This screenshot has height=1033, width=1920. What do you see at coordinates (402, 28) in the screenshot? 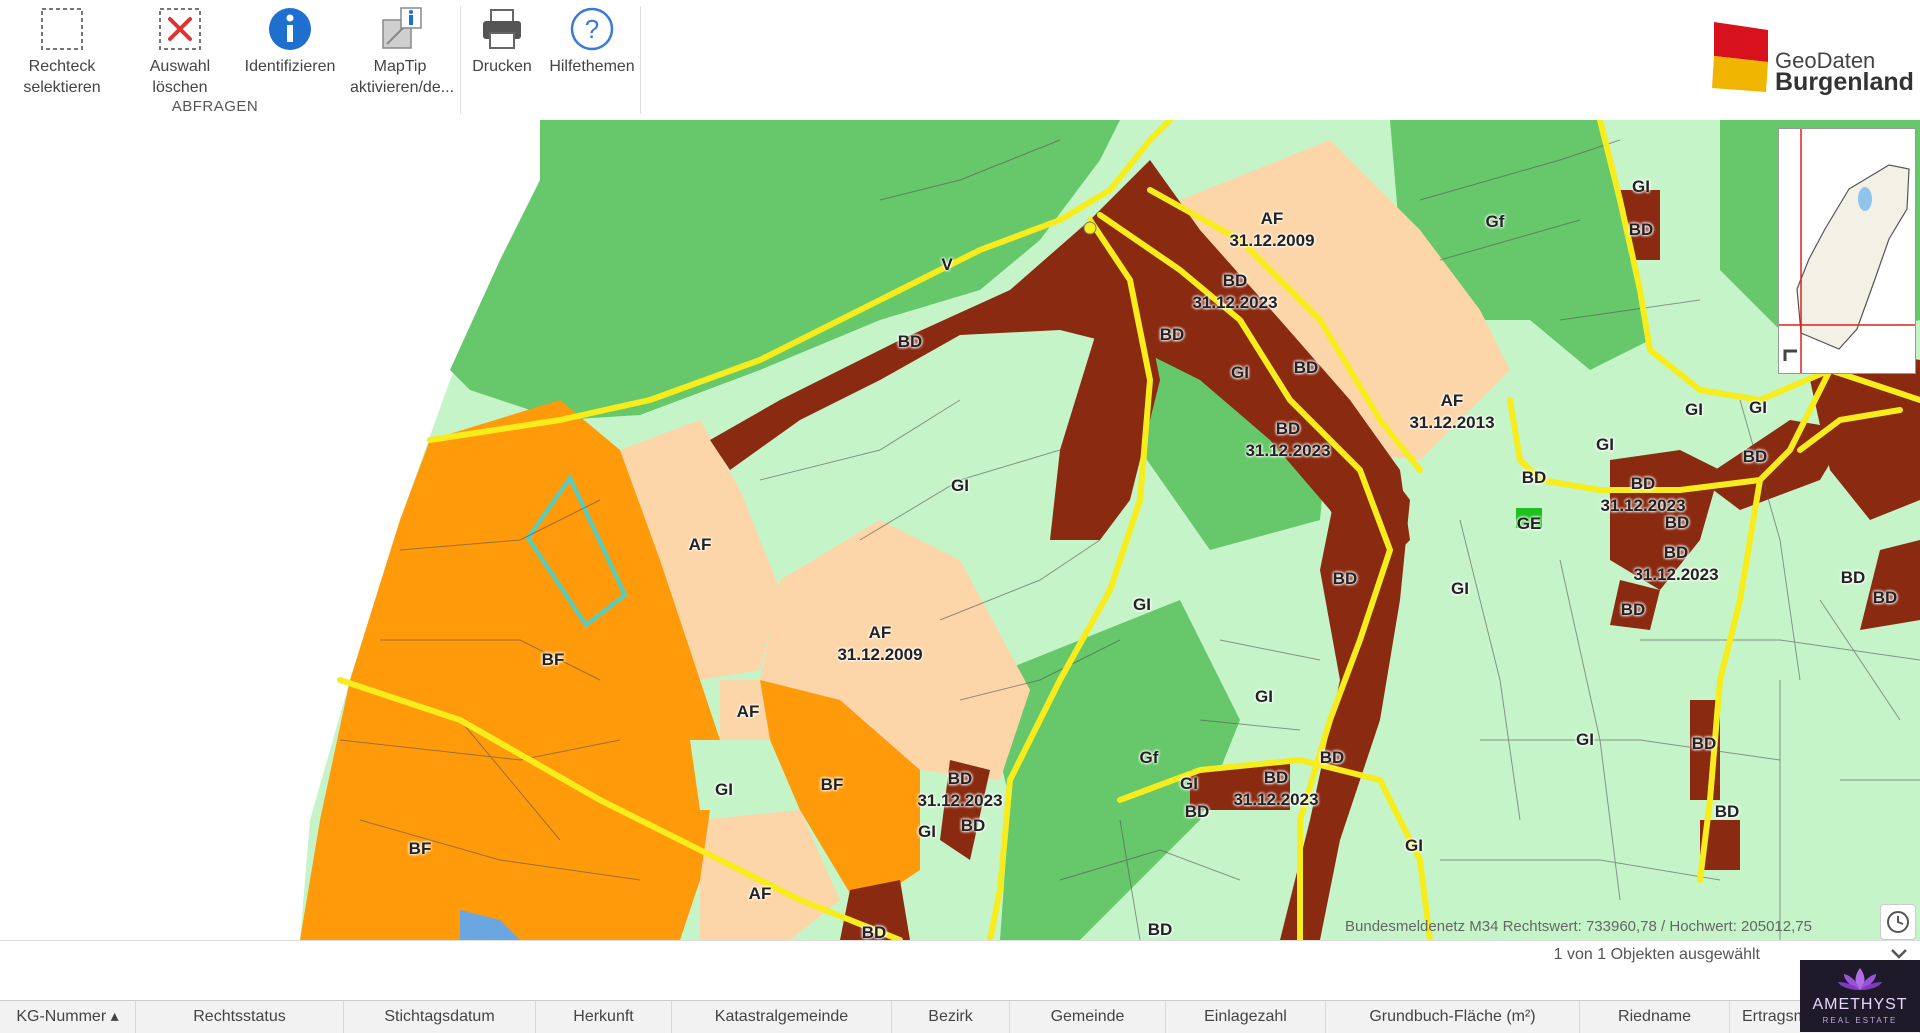
I see `maptip-icon` at bounding box center [402, 28].